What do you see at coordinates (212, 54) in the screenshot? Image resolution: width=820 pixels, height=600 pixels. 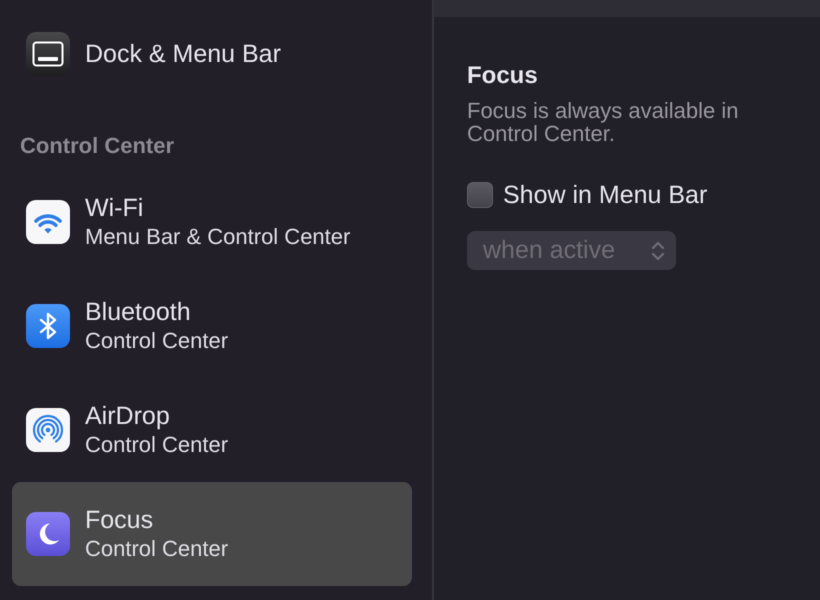 I see `sidebar-item: Dock & Menu Bar` at bounding box center [212, 54].